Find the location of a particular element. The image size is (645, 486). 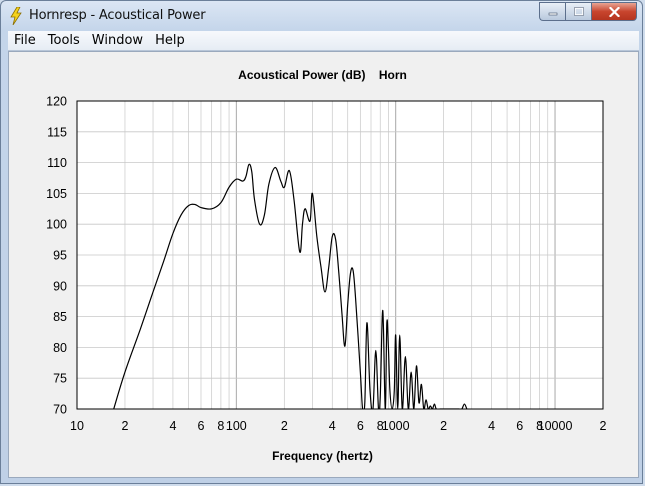

x-tick-label: 100 is located at coordinates (236, 426).